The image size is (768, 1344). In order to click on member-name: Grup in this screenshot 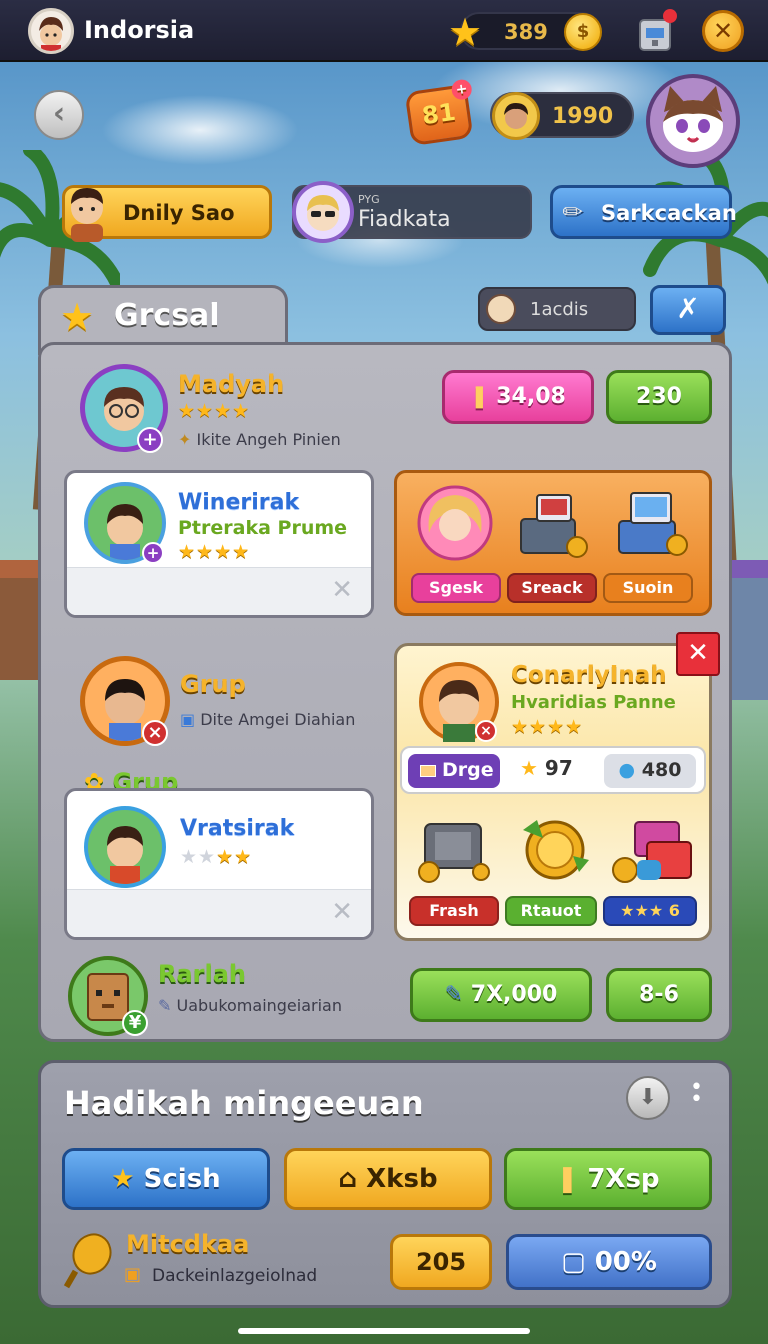, I will do `click(213, 684)`.